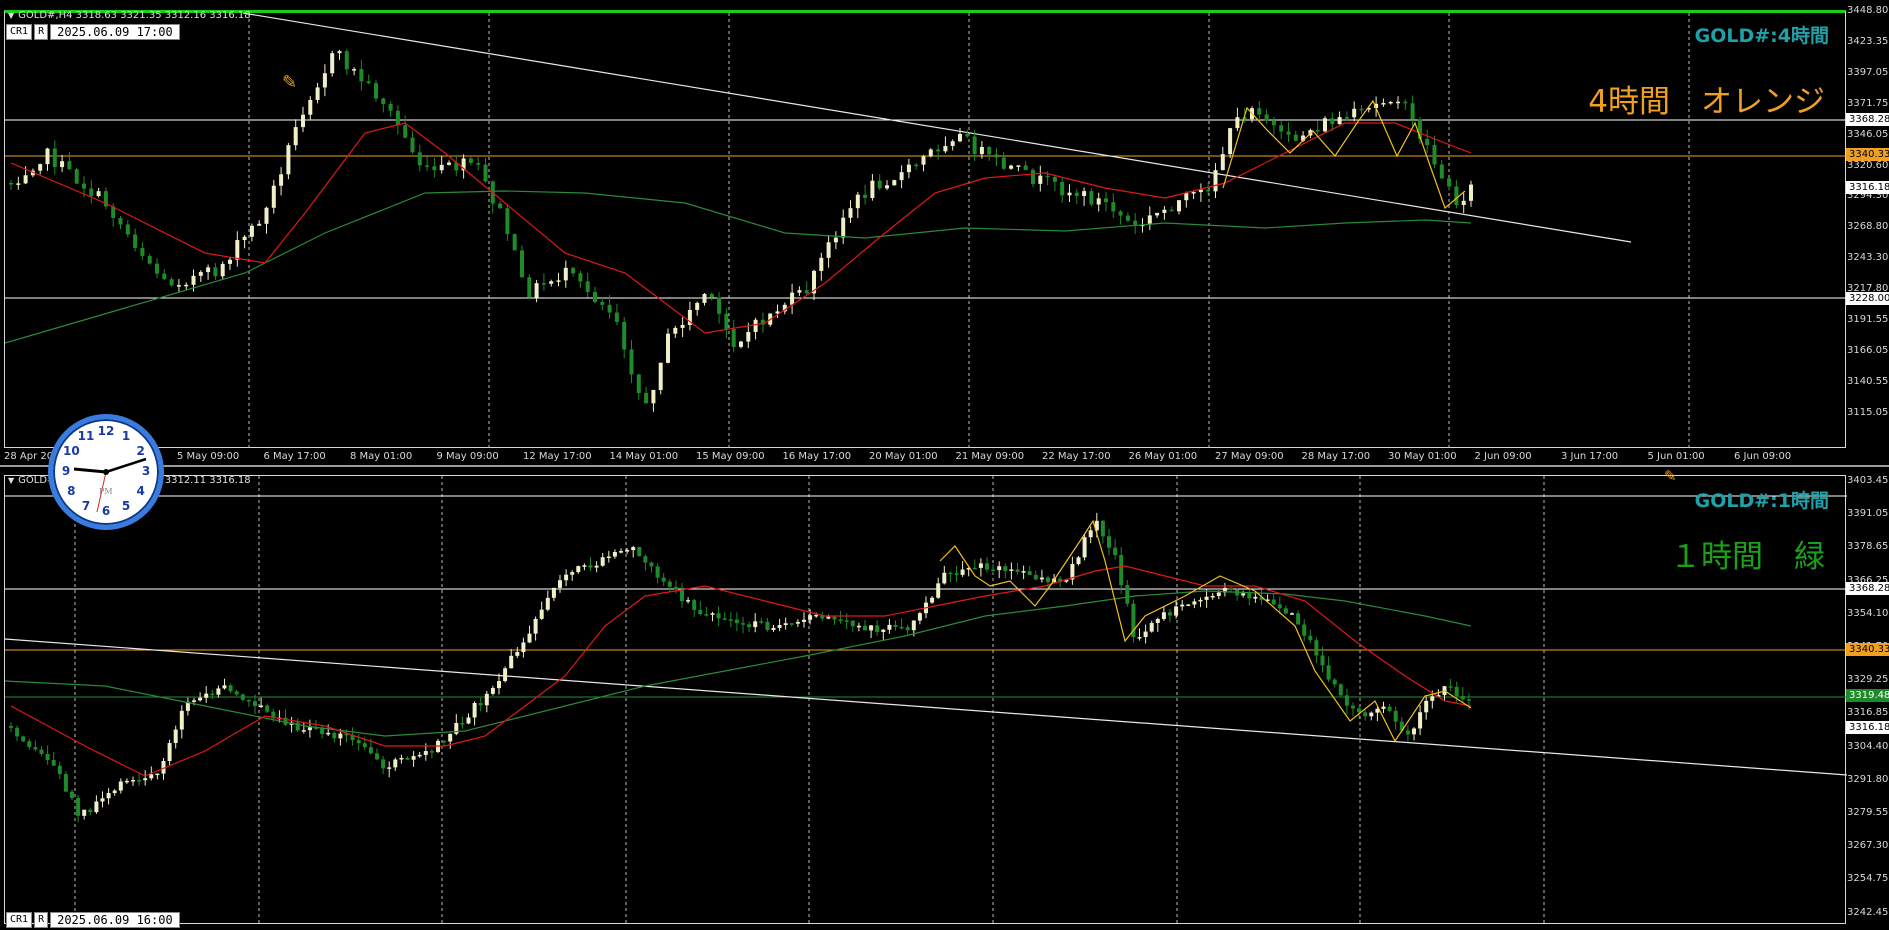 This screenshot has width=1889, height=930. Describe the element at coordinates (140, 451) in the screenshot. I see `clock-number: 2` at that location.